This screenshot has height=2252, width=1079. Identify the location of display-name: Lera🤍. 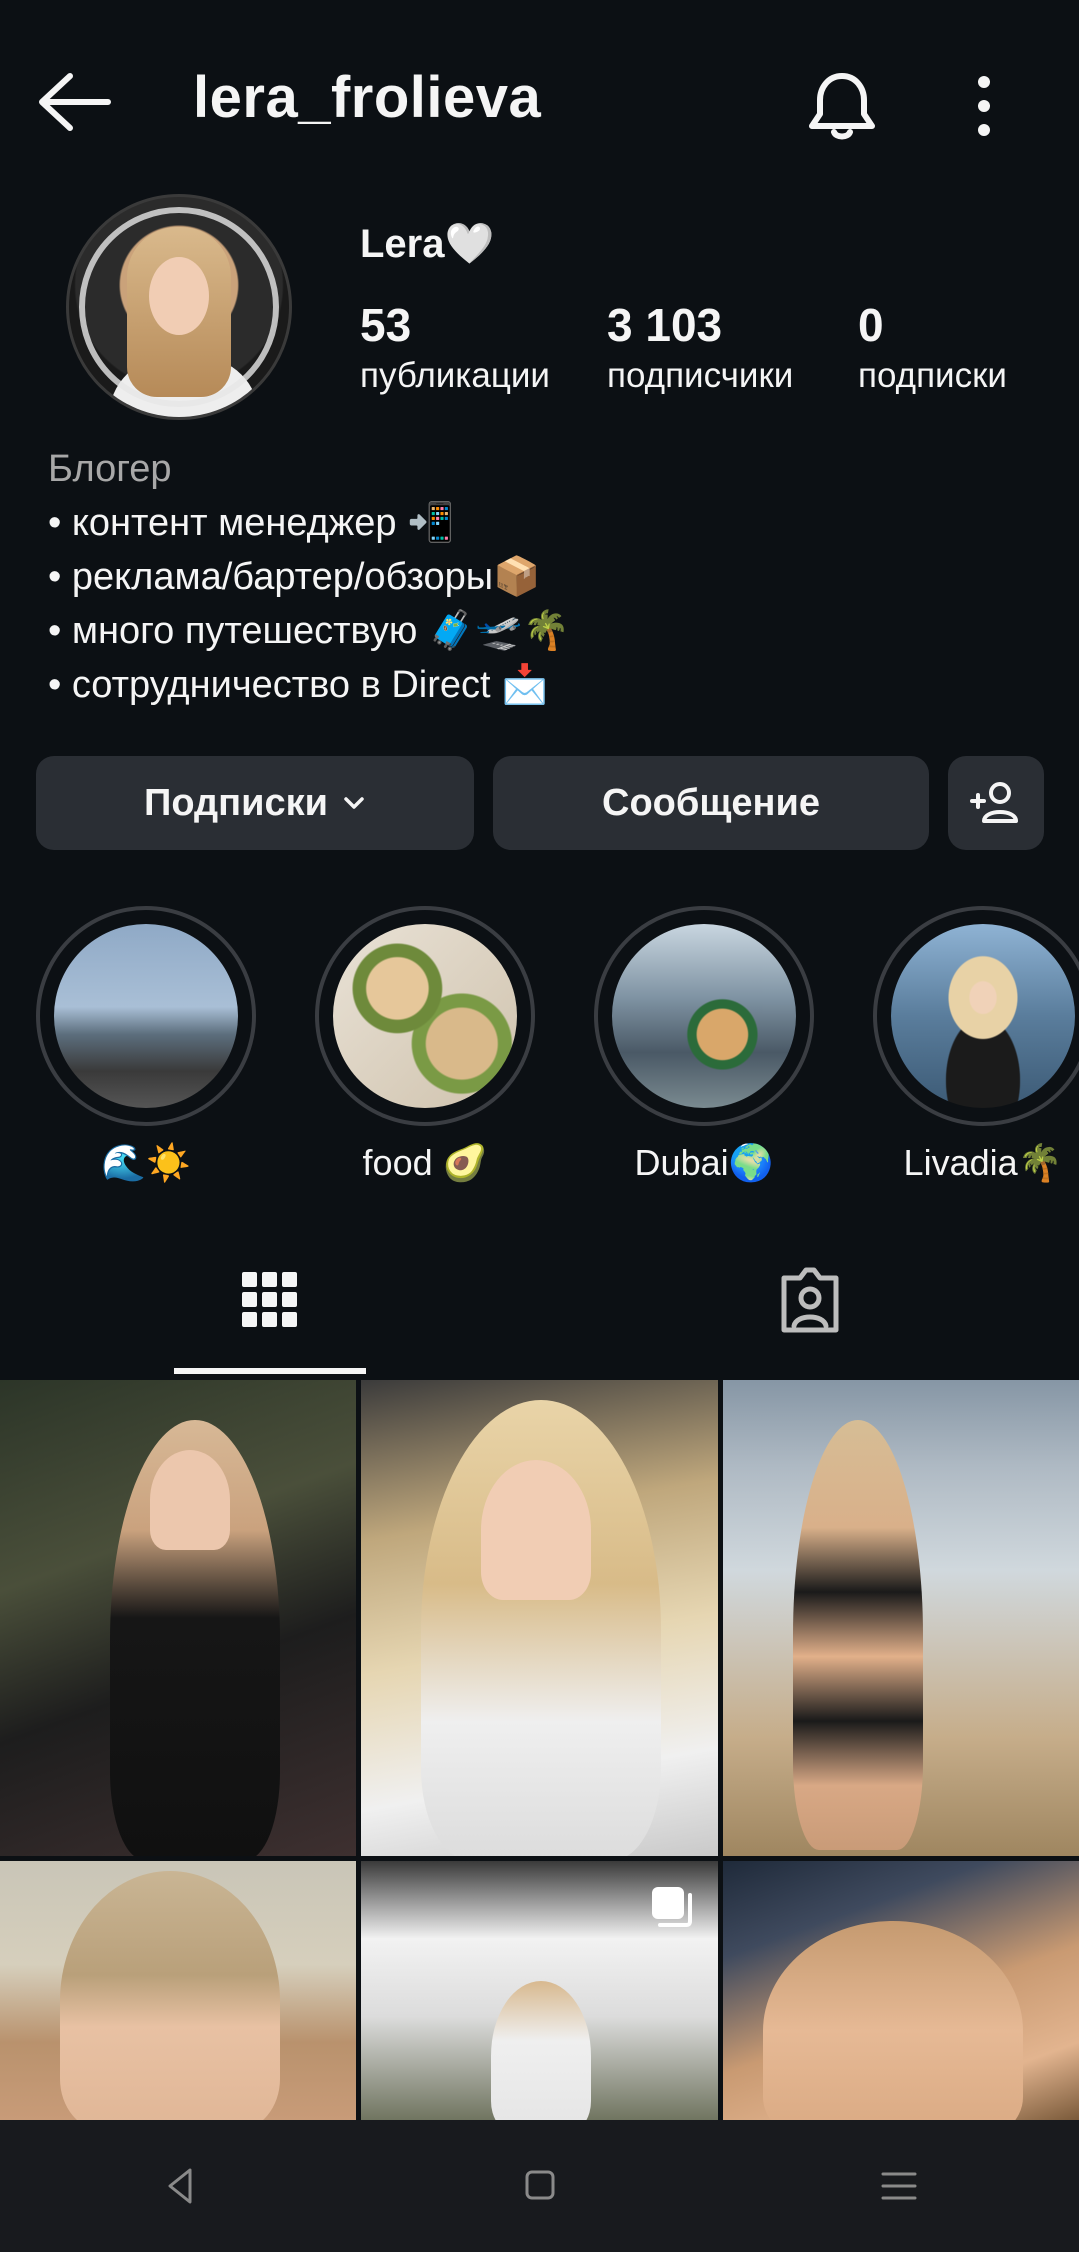
(427, 244).